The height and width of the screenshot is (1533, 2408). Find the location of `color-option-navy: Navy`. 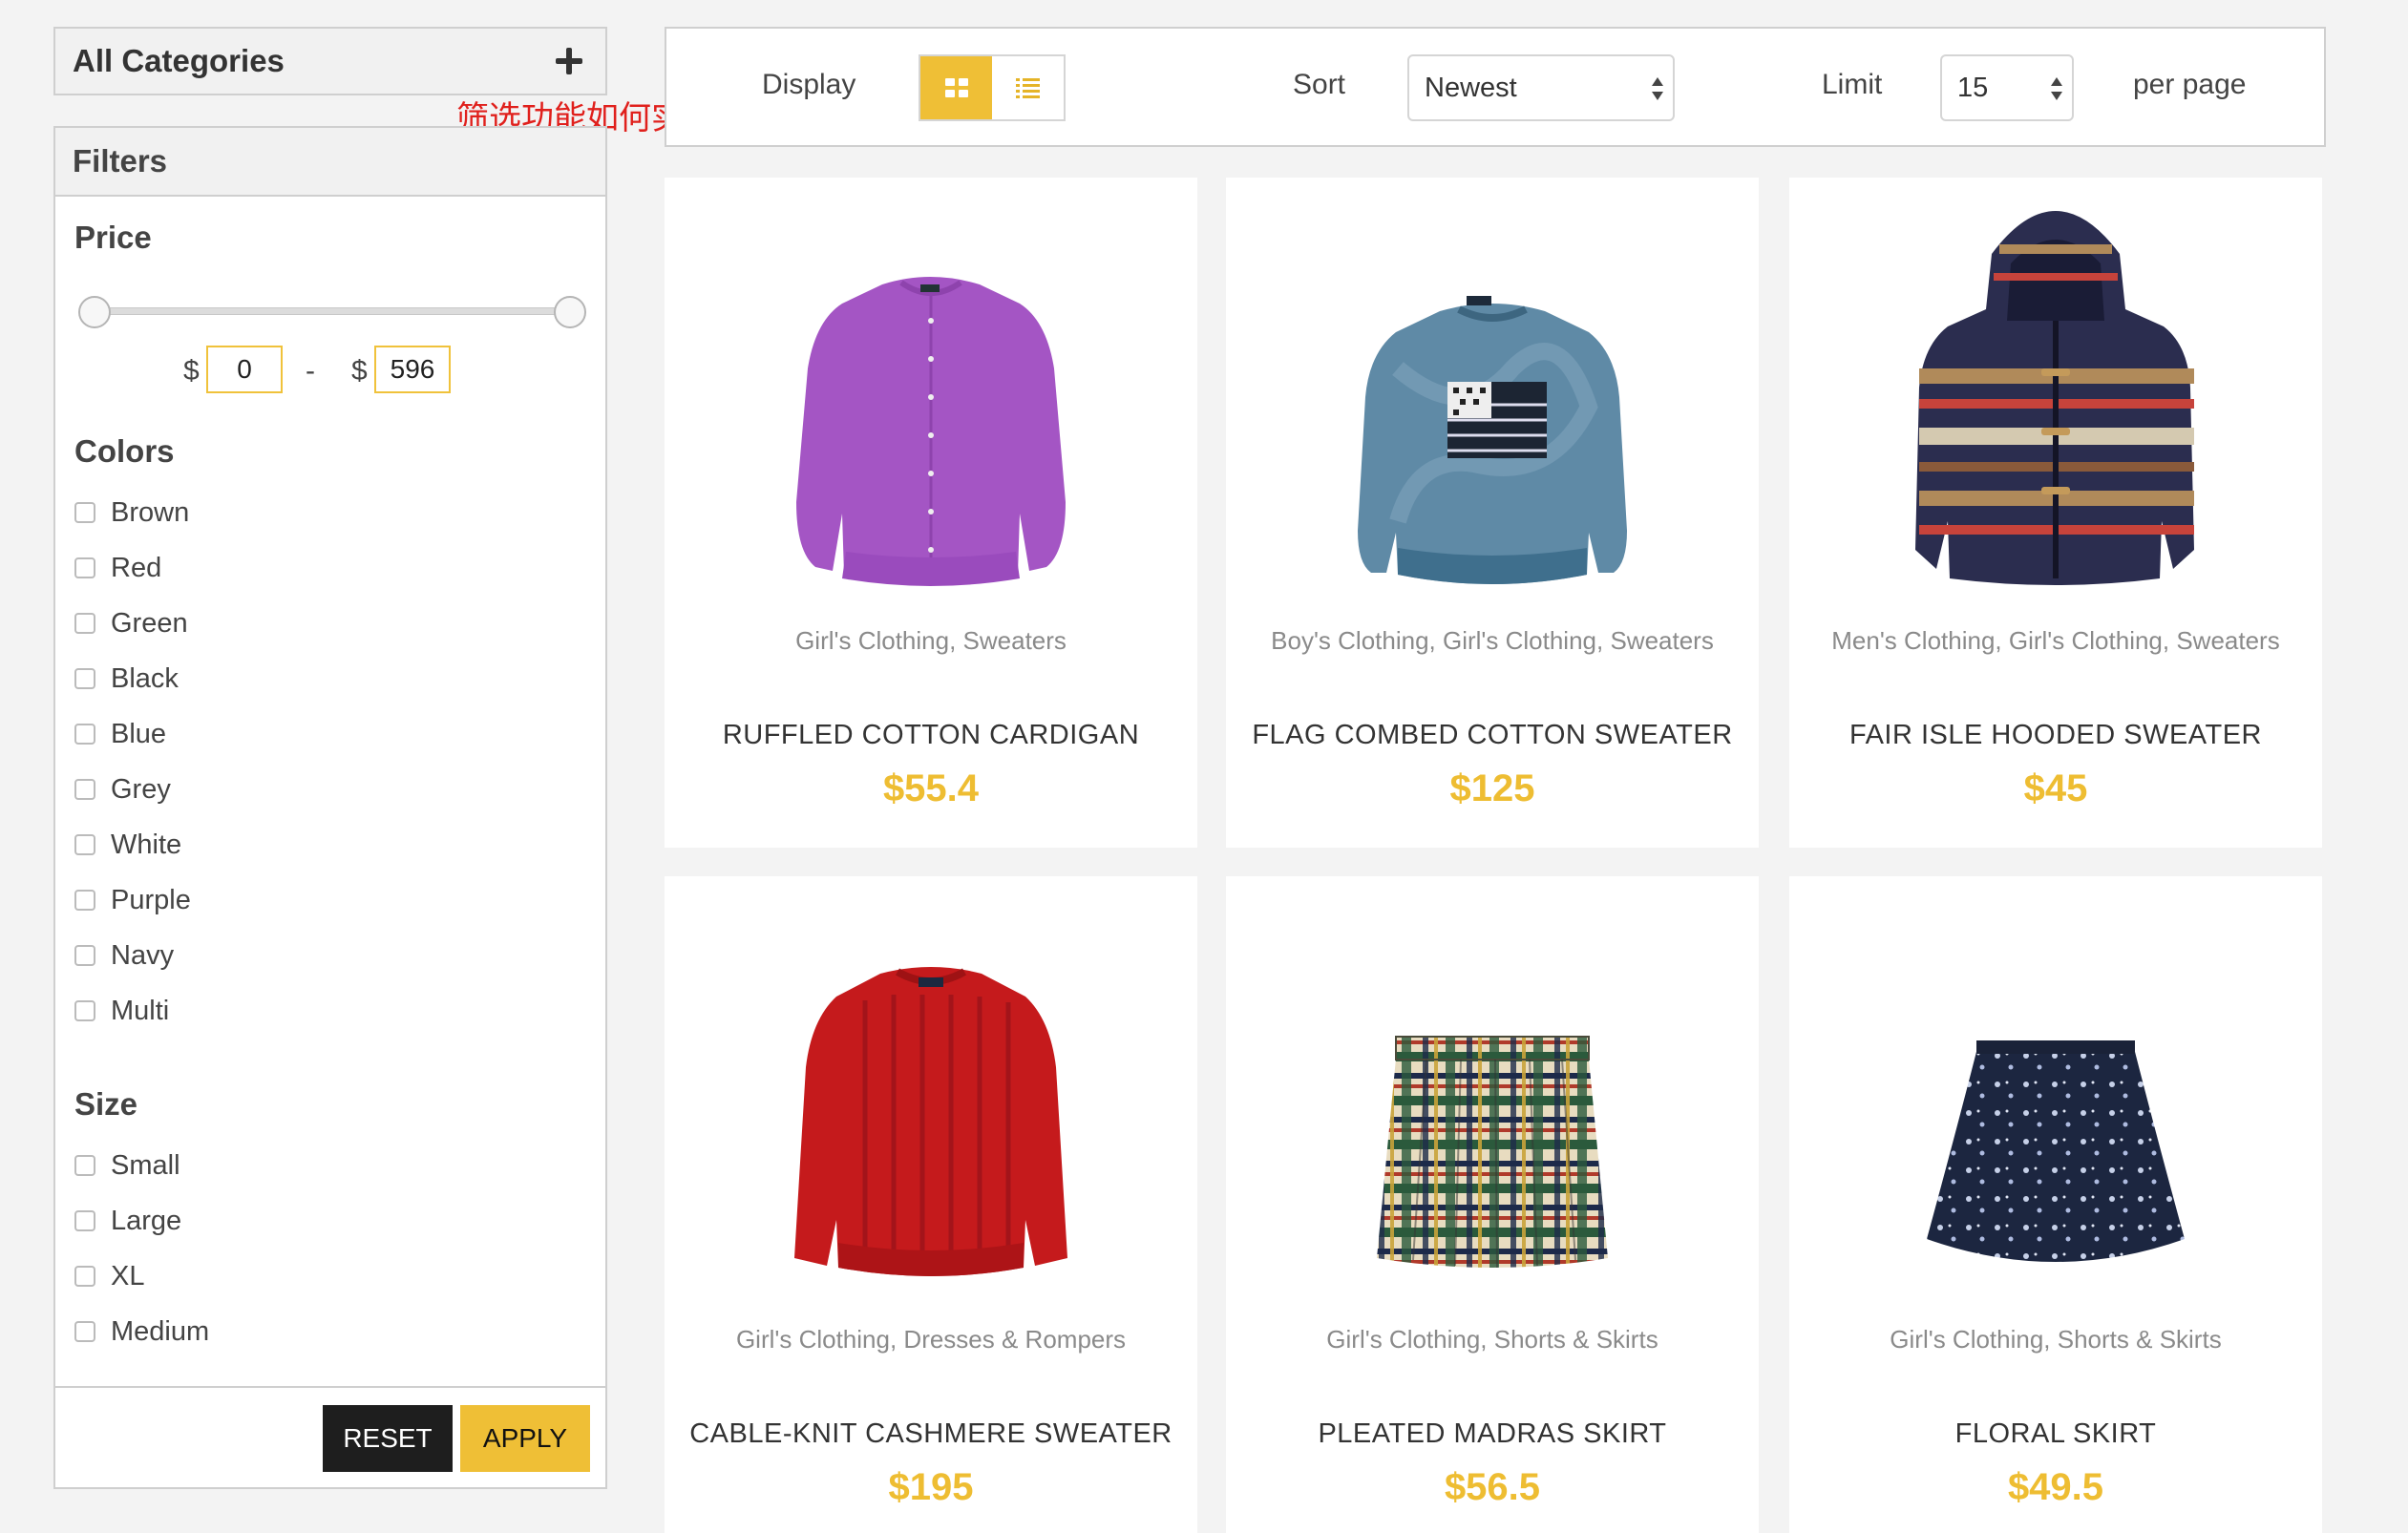

color-option-navy: Navy is located at coordinates (132, 955).